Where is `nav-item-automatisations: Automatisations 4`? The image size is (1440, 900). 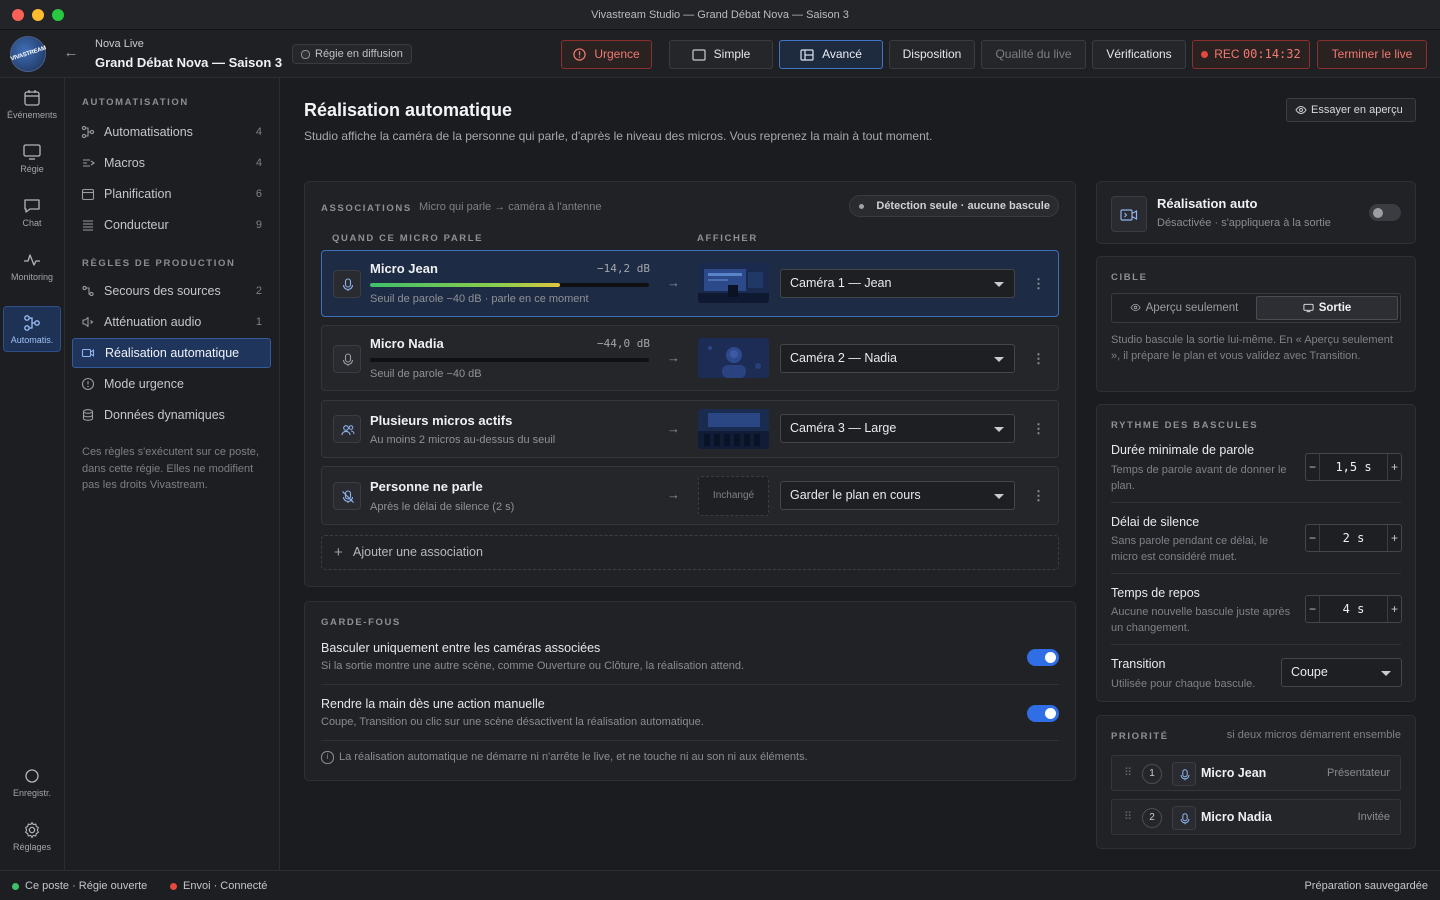
nav-item-automatisations: Automatisations 4 is located at coordinates (171, 132).